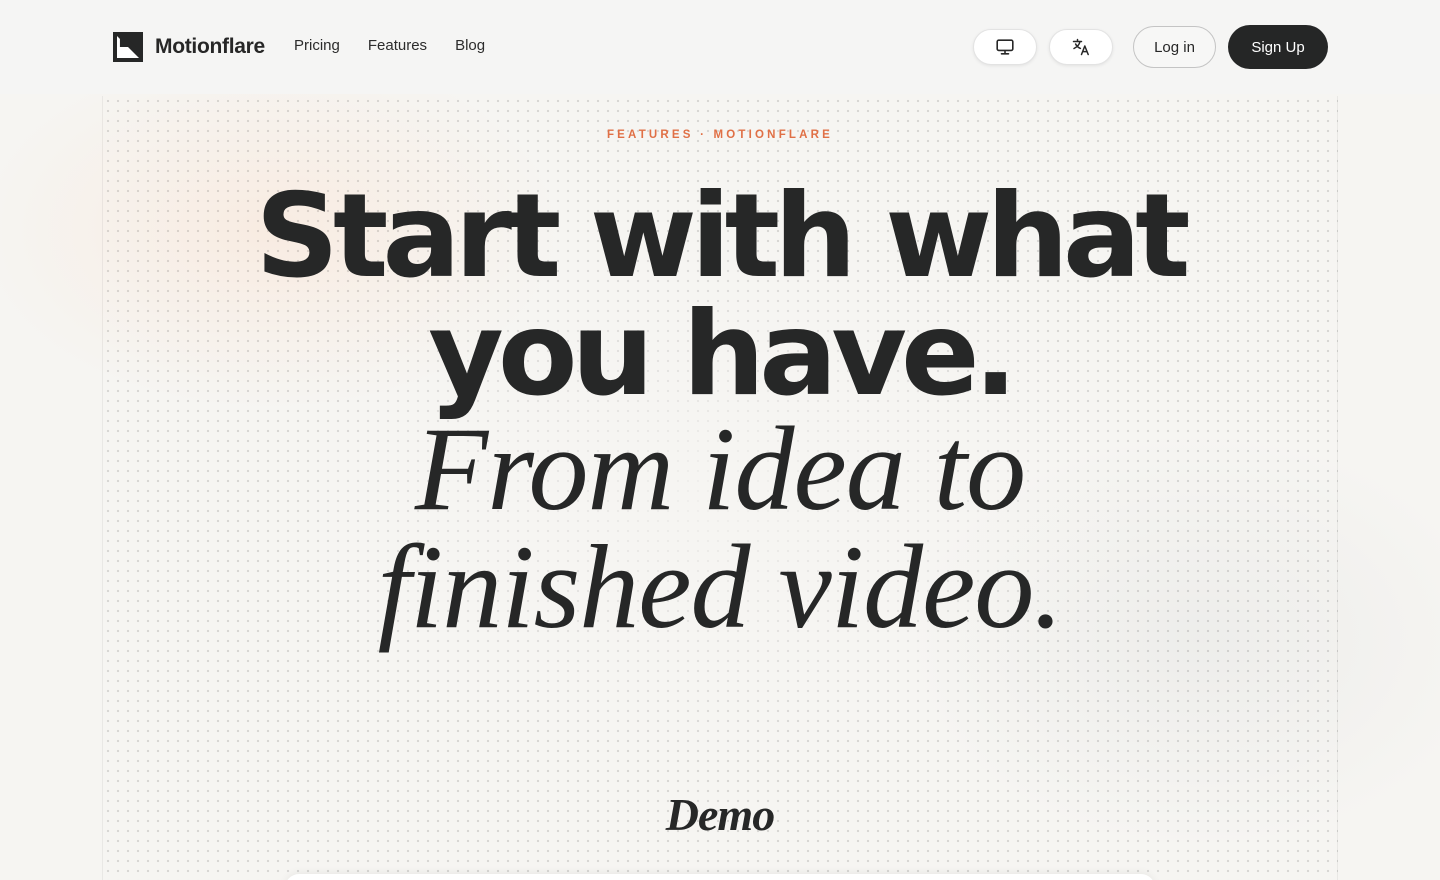  I want to click on hero-headline-line-2: you have., so click(723, 354).